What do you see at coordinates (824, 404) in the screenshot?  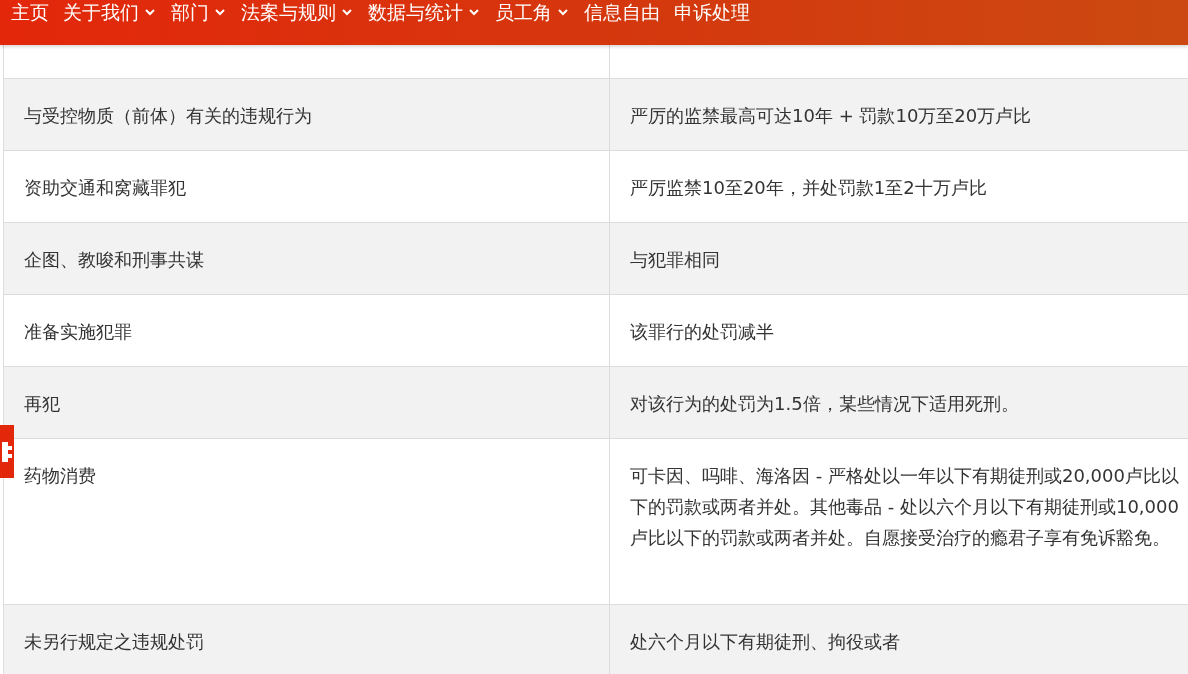 I see `table-cell-text: 对该行为的处罚为1.5倍，某些情况下适用死刑。` at bounding box center [824, 404].